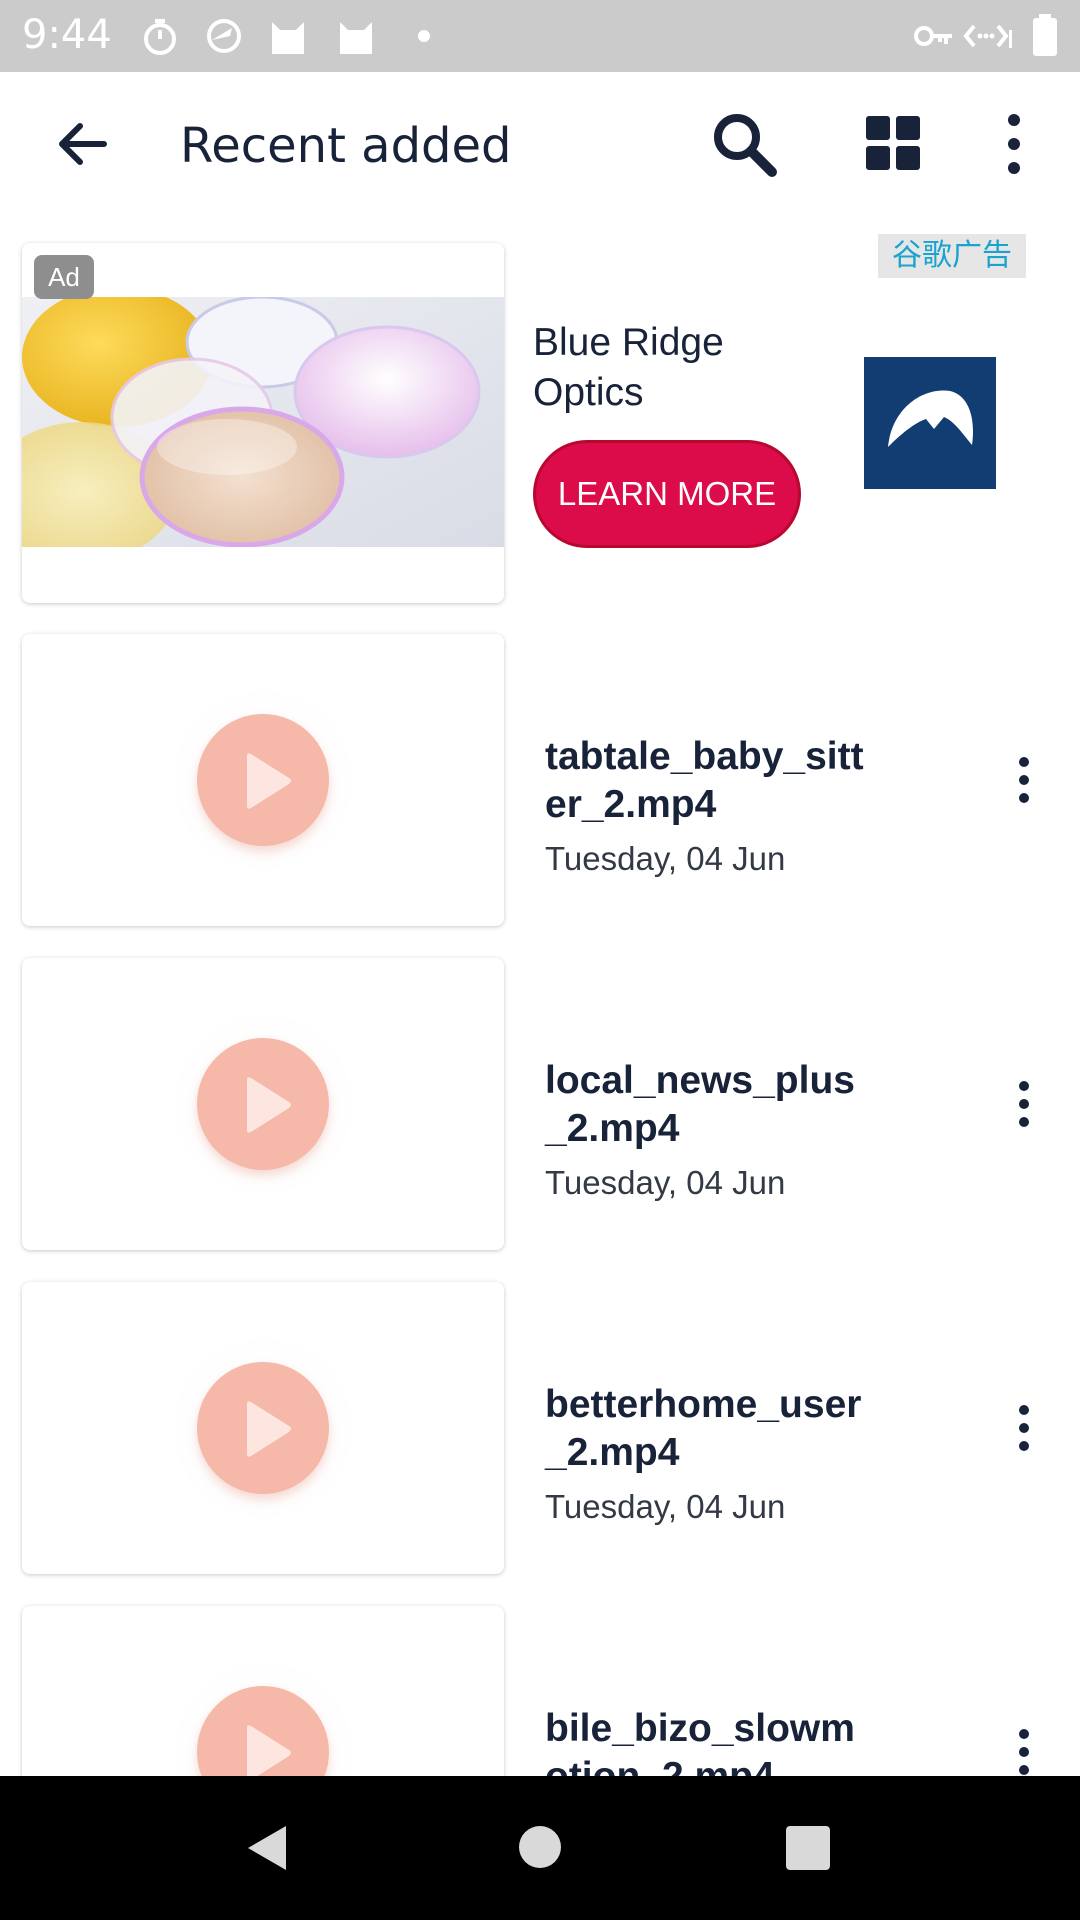  I want to click on ad-card: Ad, so click(263, 423).